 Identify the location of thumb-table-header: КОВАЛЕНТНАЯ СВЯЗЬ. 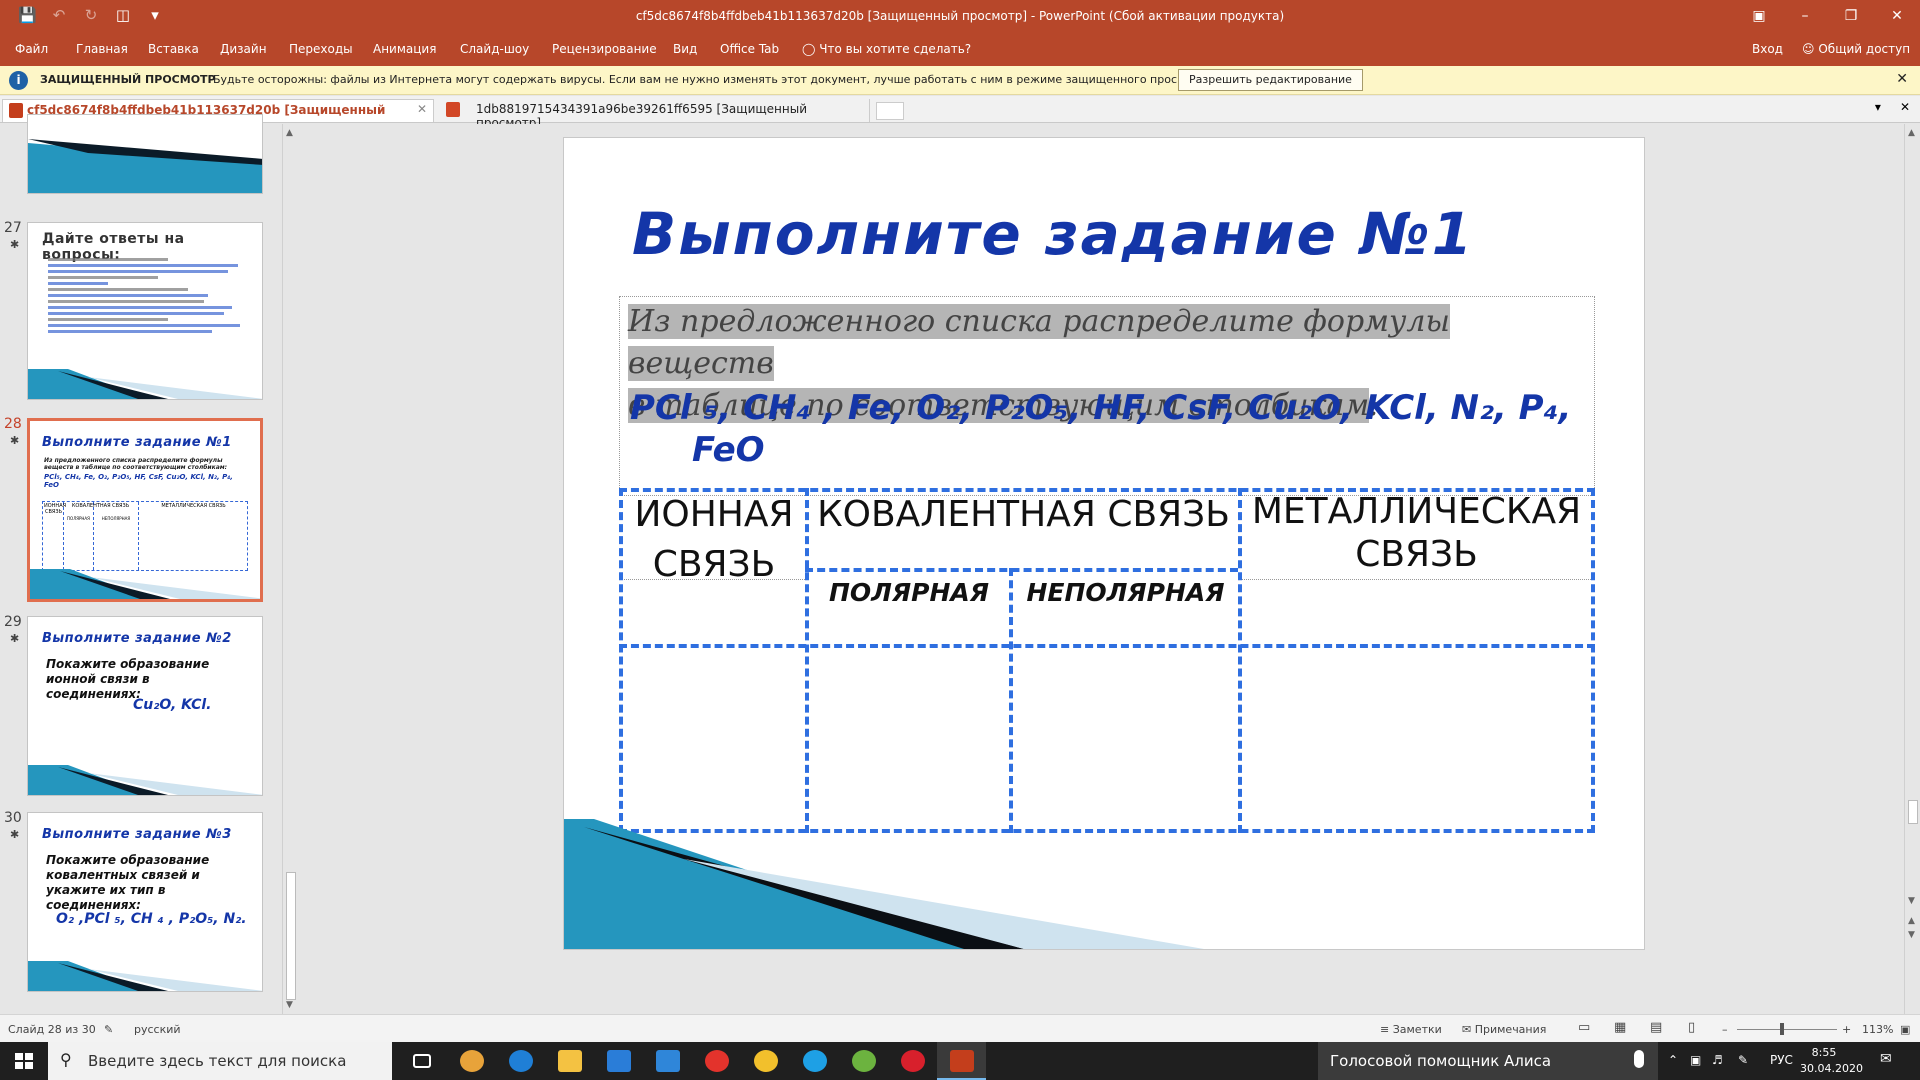
(100, 506).